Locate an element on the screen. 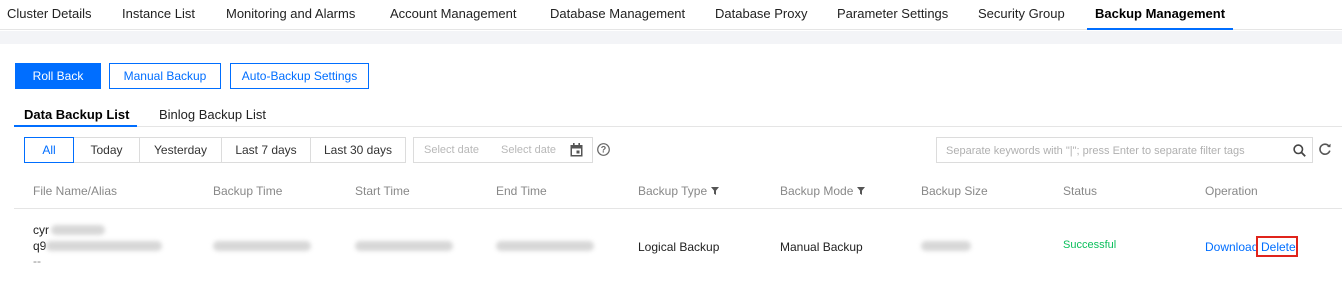 The height and width of the screenshot is (283, 1342). calendar-icon is located at coordinates (576, 150).